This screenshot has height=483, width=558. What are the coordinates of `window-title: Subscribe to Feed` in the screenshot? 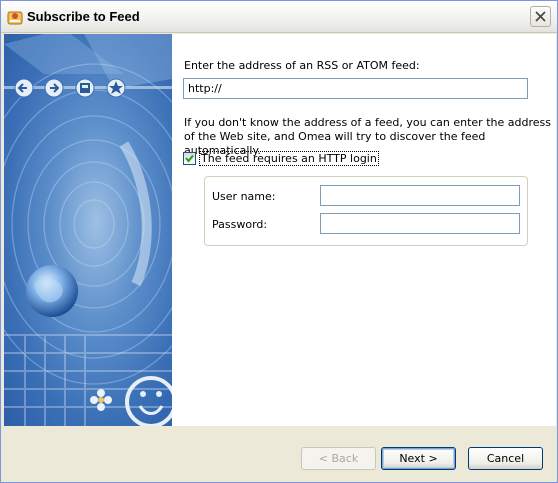 It's located at (83, 16).